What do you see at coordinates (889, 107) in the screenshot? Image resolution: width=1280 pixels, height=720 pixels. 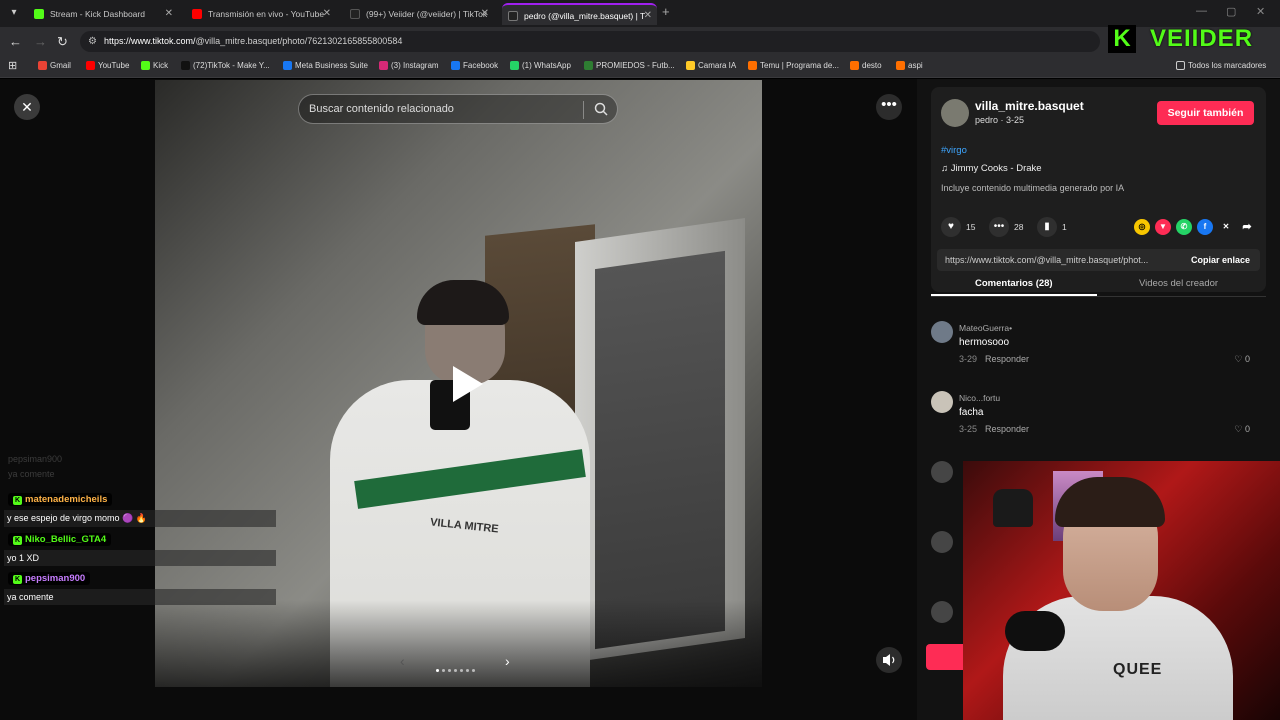 I see `more-options-icon: •••` at bounding box center [889, 107].